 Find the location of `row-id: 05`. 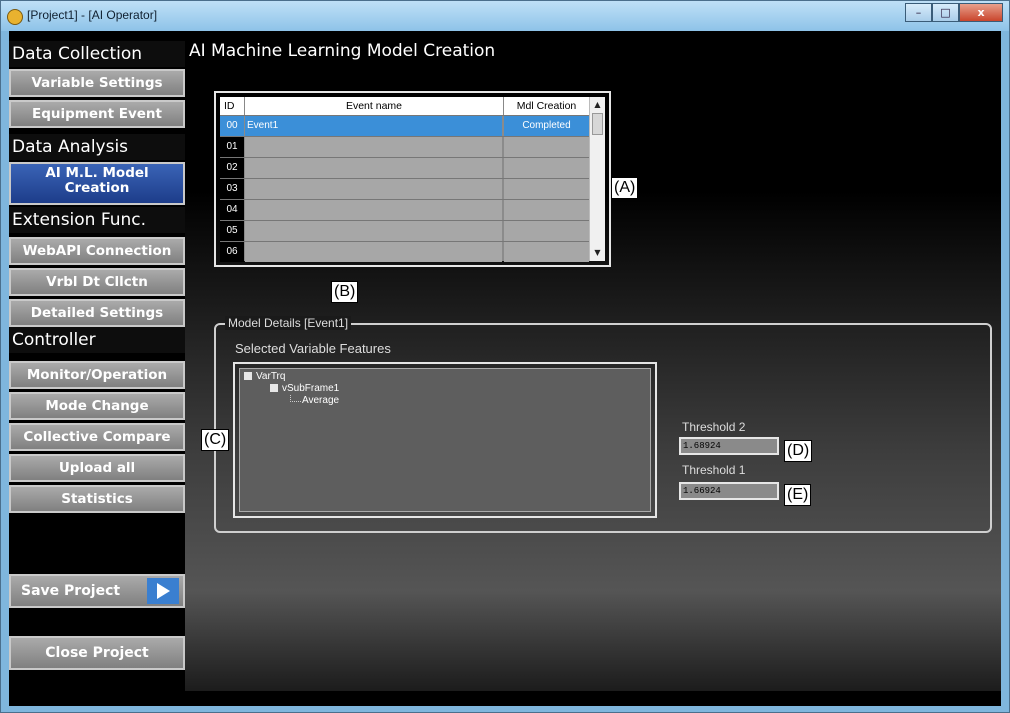

row-id: 05 is located at coordinates (232, 231).